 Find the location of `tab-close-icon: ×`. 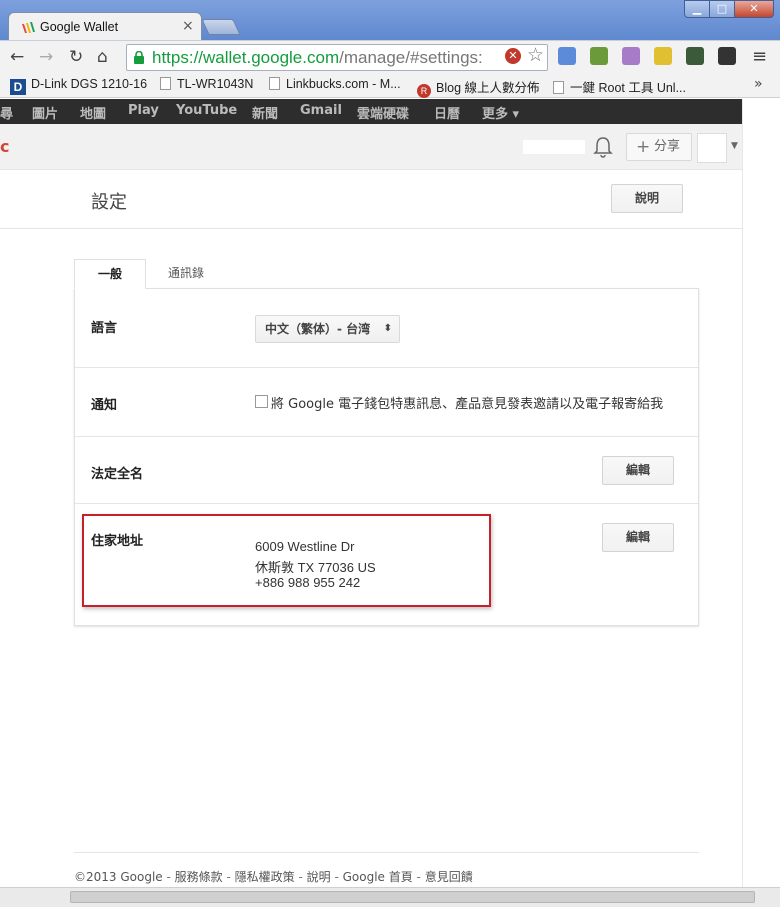

tab-close-icon: × is located at coordinates (188, 26).